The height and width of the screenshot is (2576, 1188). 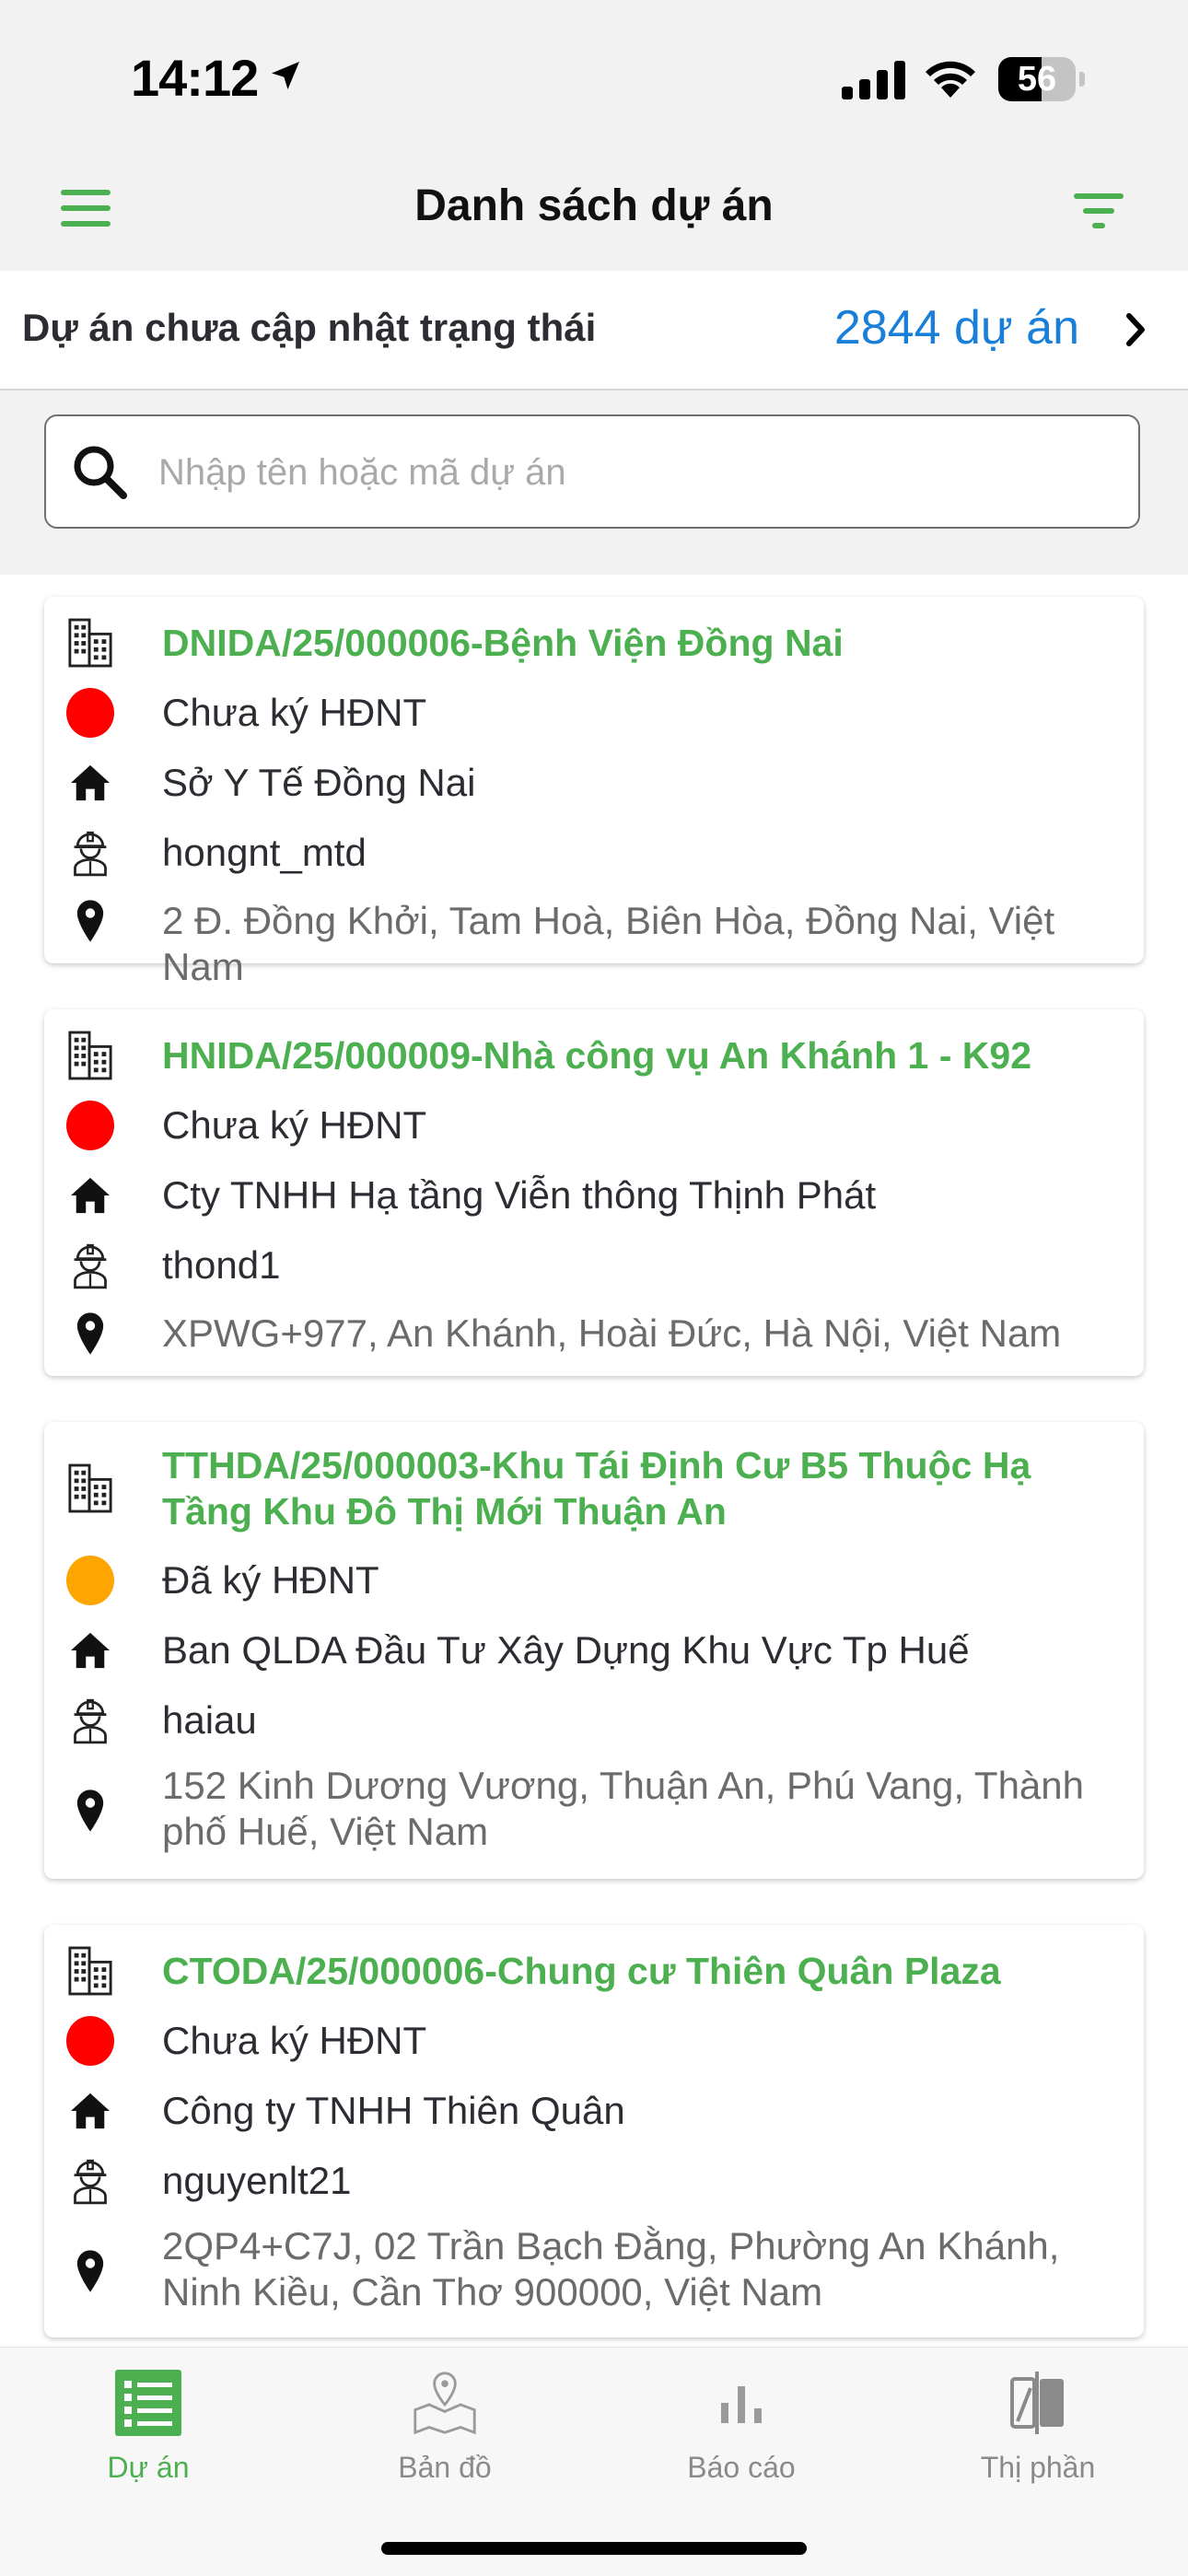 What do you see at coordinates (270, 1580) in the screenshot?
I see `project-status: Đã ký HĐNT` at bounding box center [270, 1580].